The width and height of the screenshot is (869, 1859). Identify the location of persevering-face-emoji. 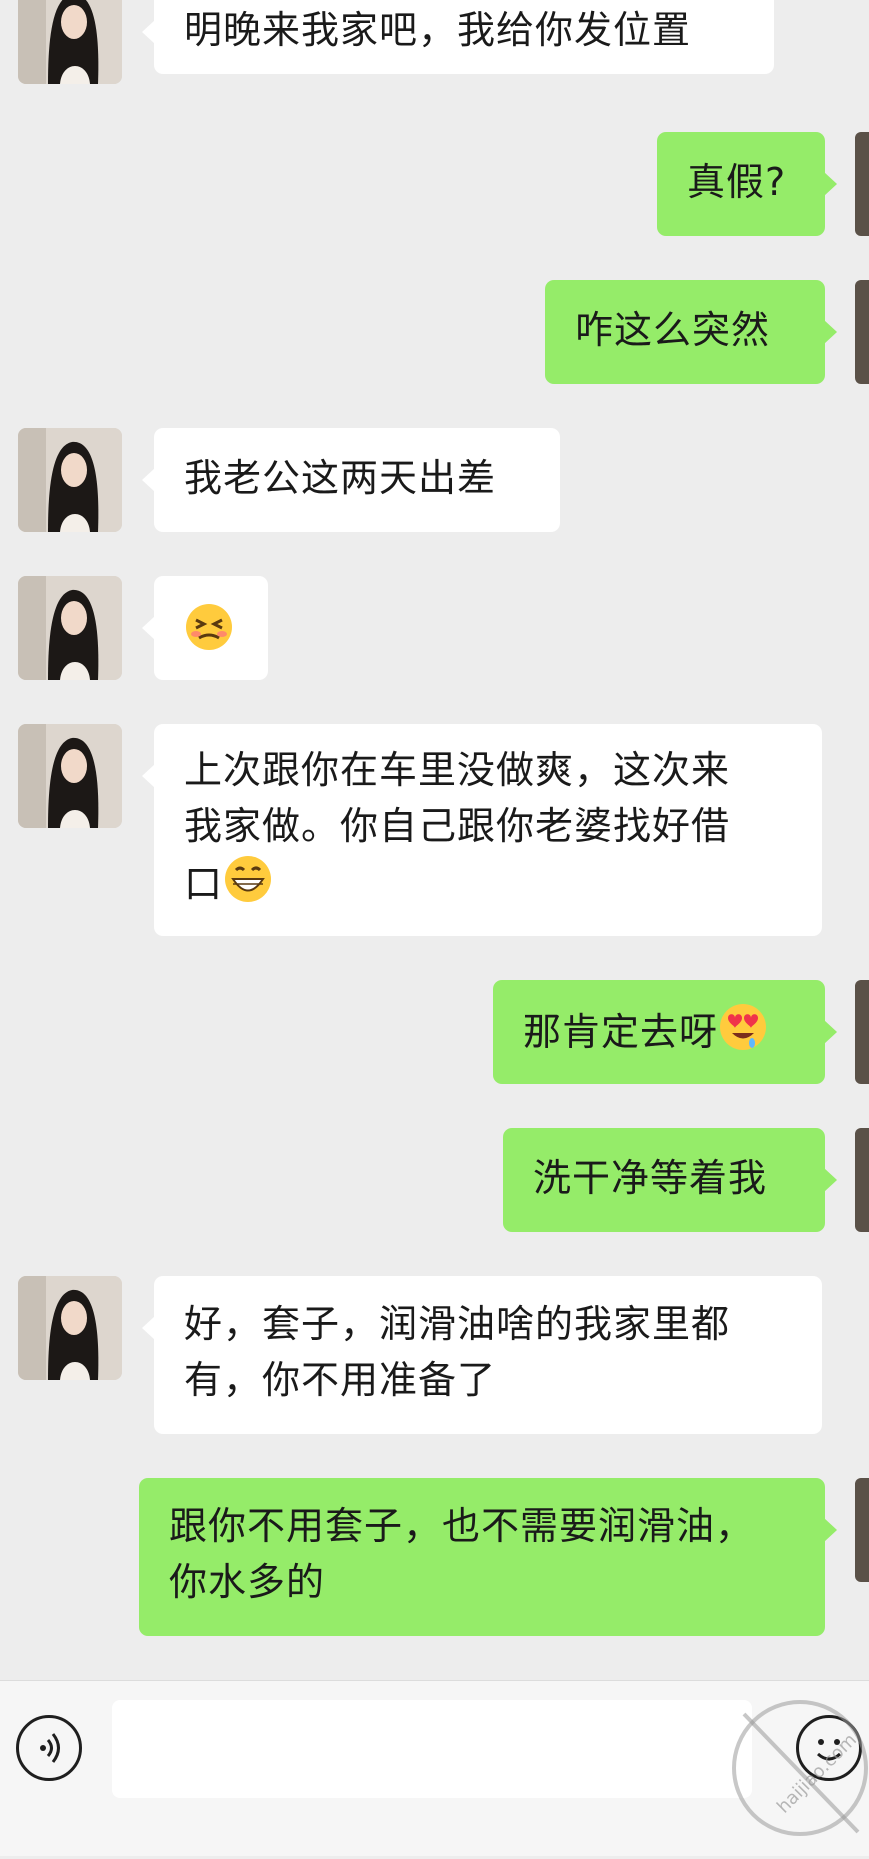
(209, 634).